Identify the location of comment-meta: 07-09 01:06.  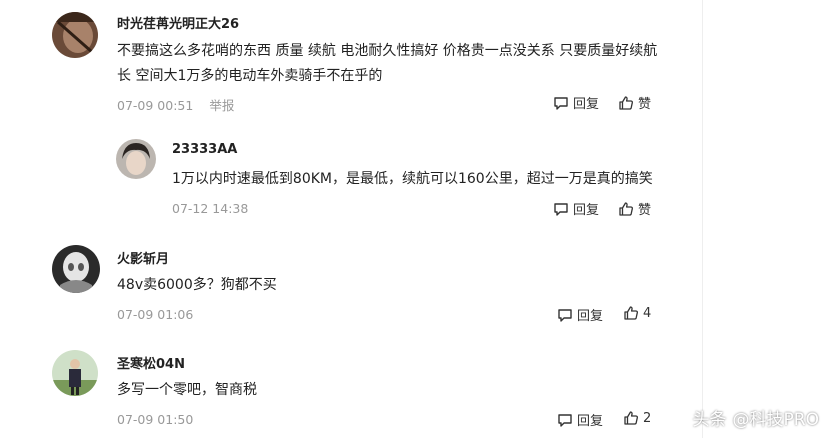
(155, 314).